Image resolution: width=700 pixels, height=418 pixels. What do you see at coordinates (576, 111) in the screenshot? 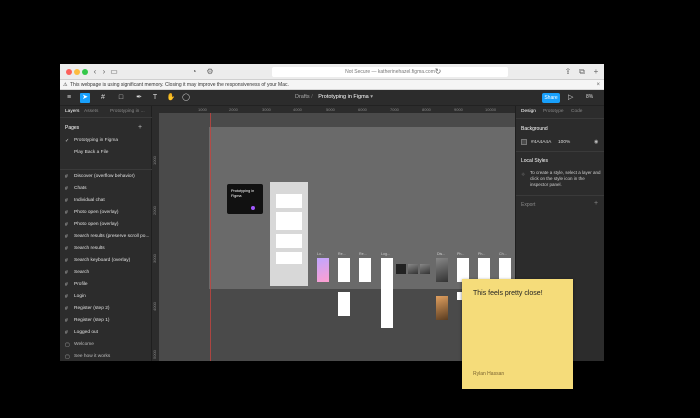
I see `tab-code: Code` at bounding box center [576, 111].